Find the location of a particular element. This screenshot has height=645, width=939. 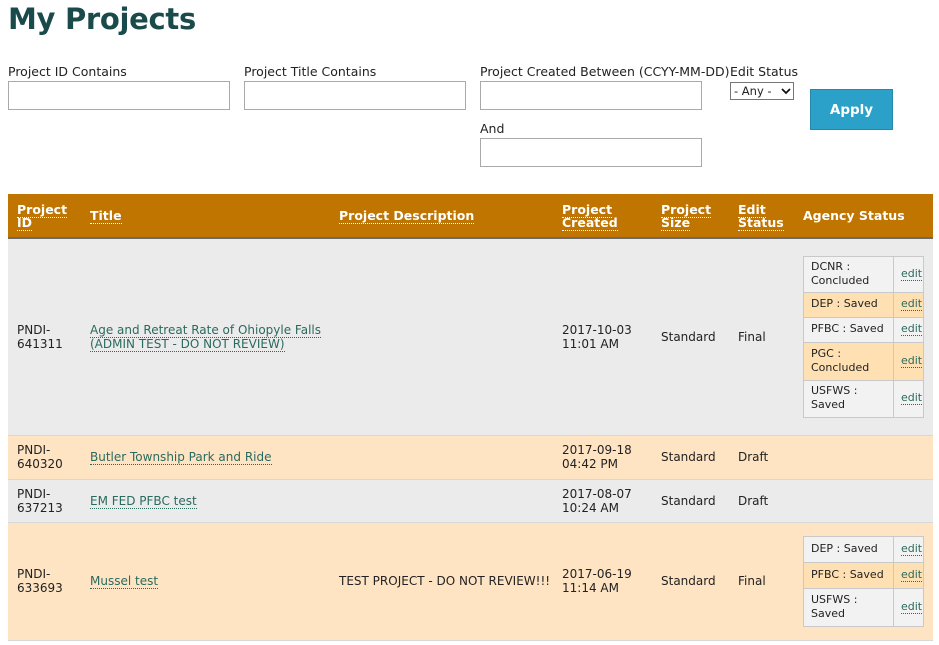

col-created: Project Created is located at coordinates (602, 216).